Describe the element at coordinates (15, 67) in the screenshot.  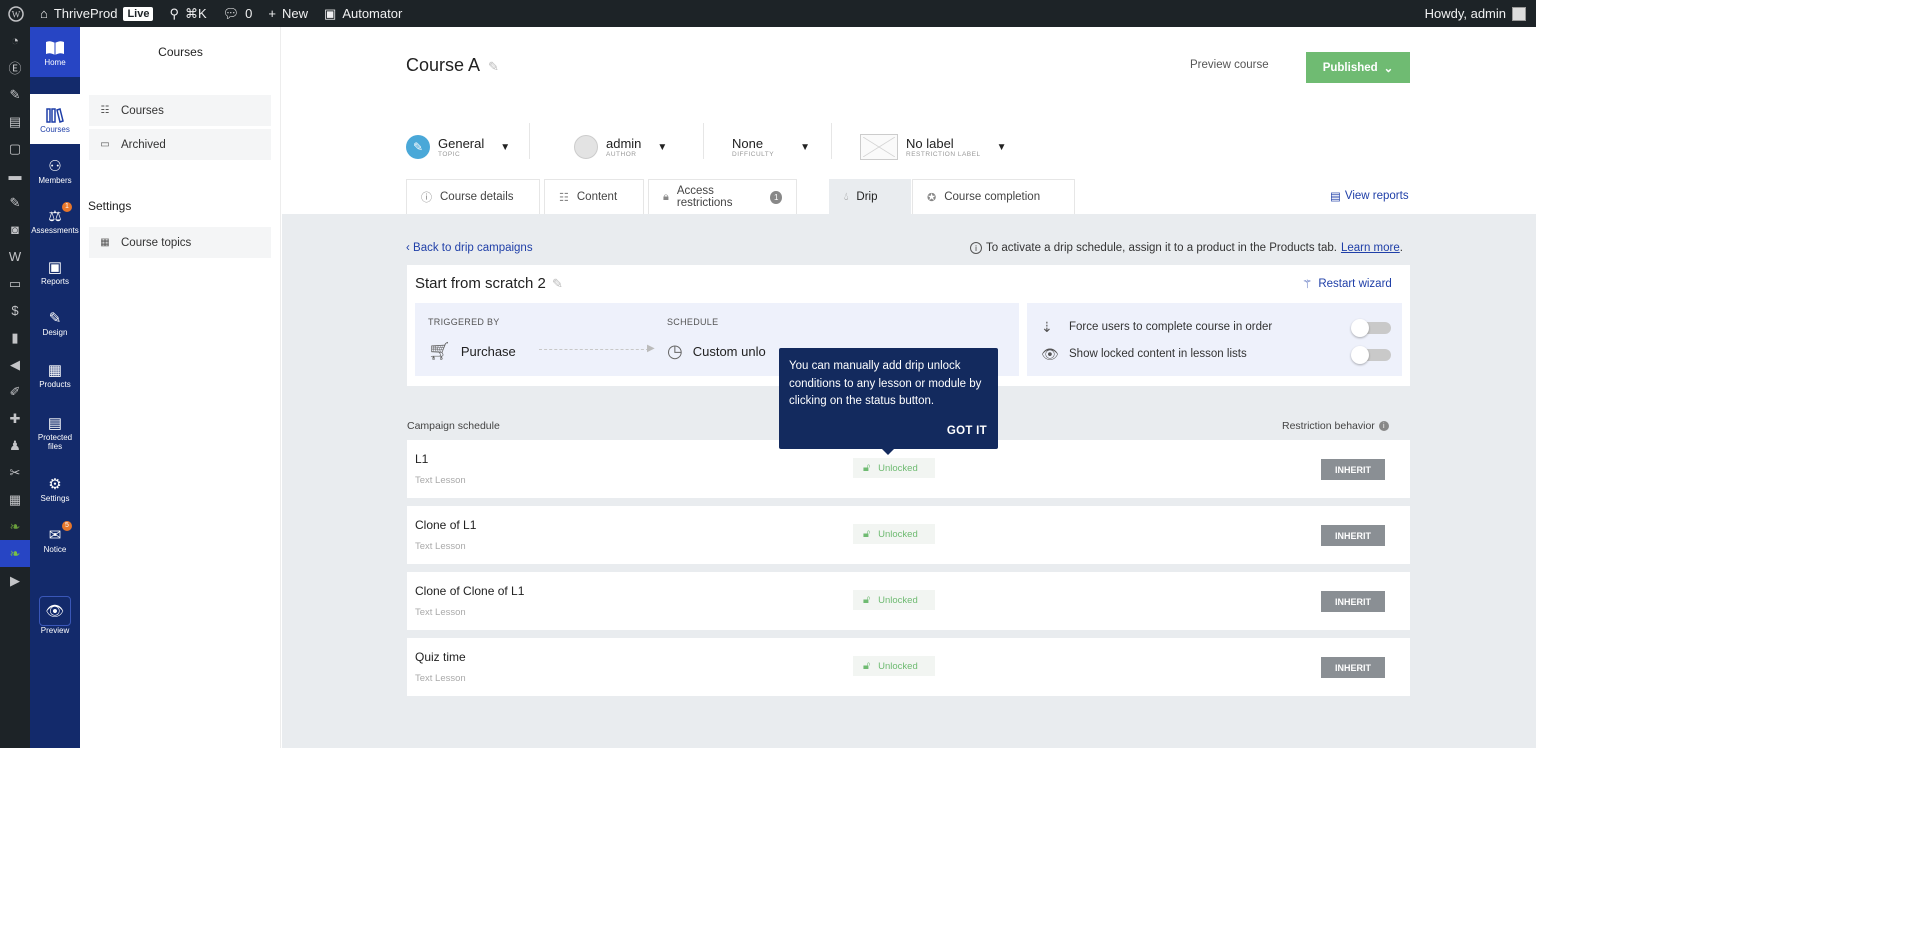
I see `elementor-icon: Ⓔ` at that location.